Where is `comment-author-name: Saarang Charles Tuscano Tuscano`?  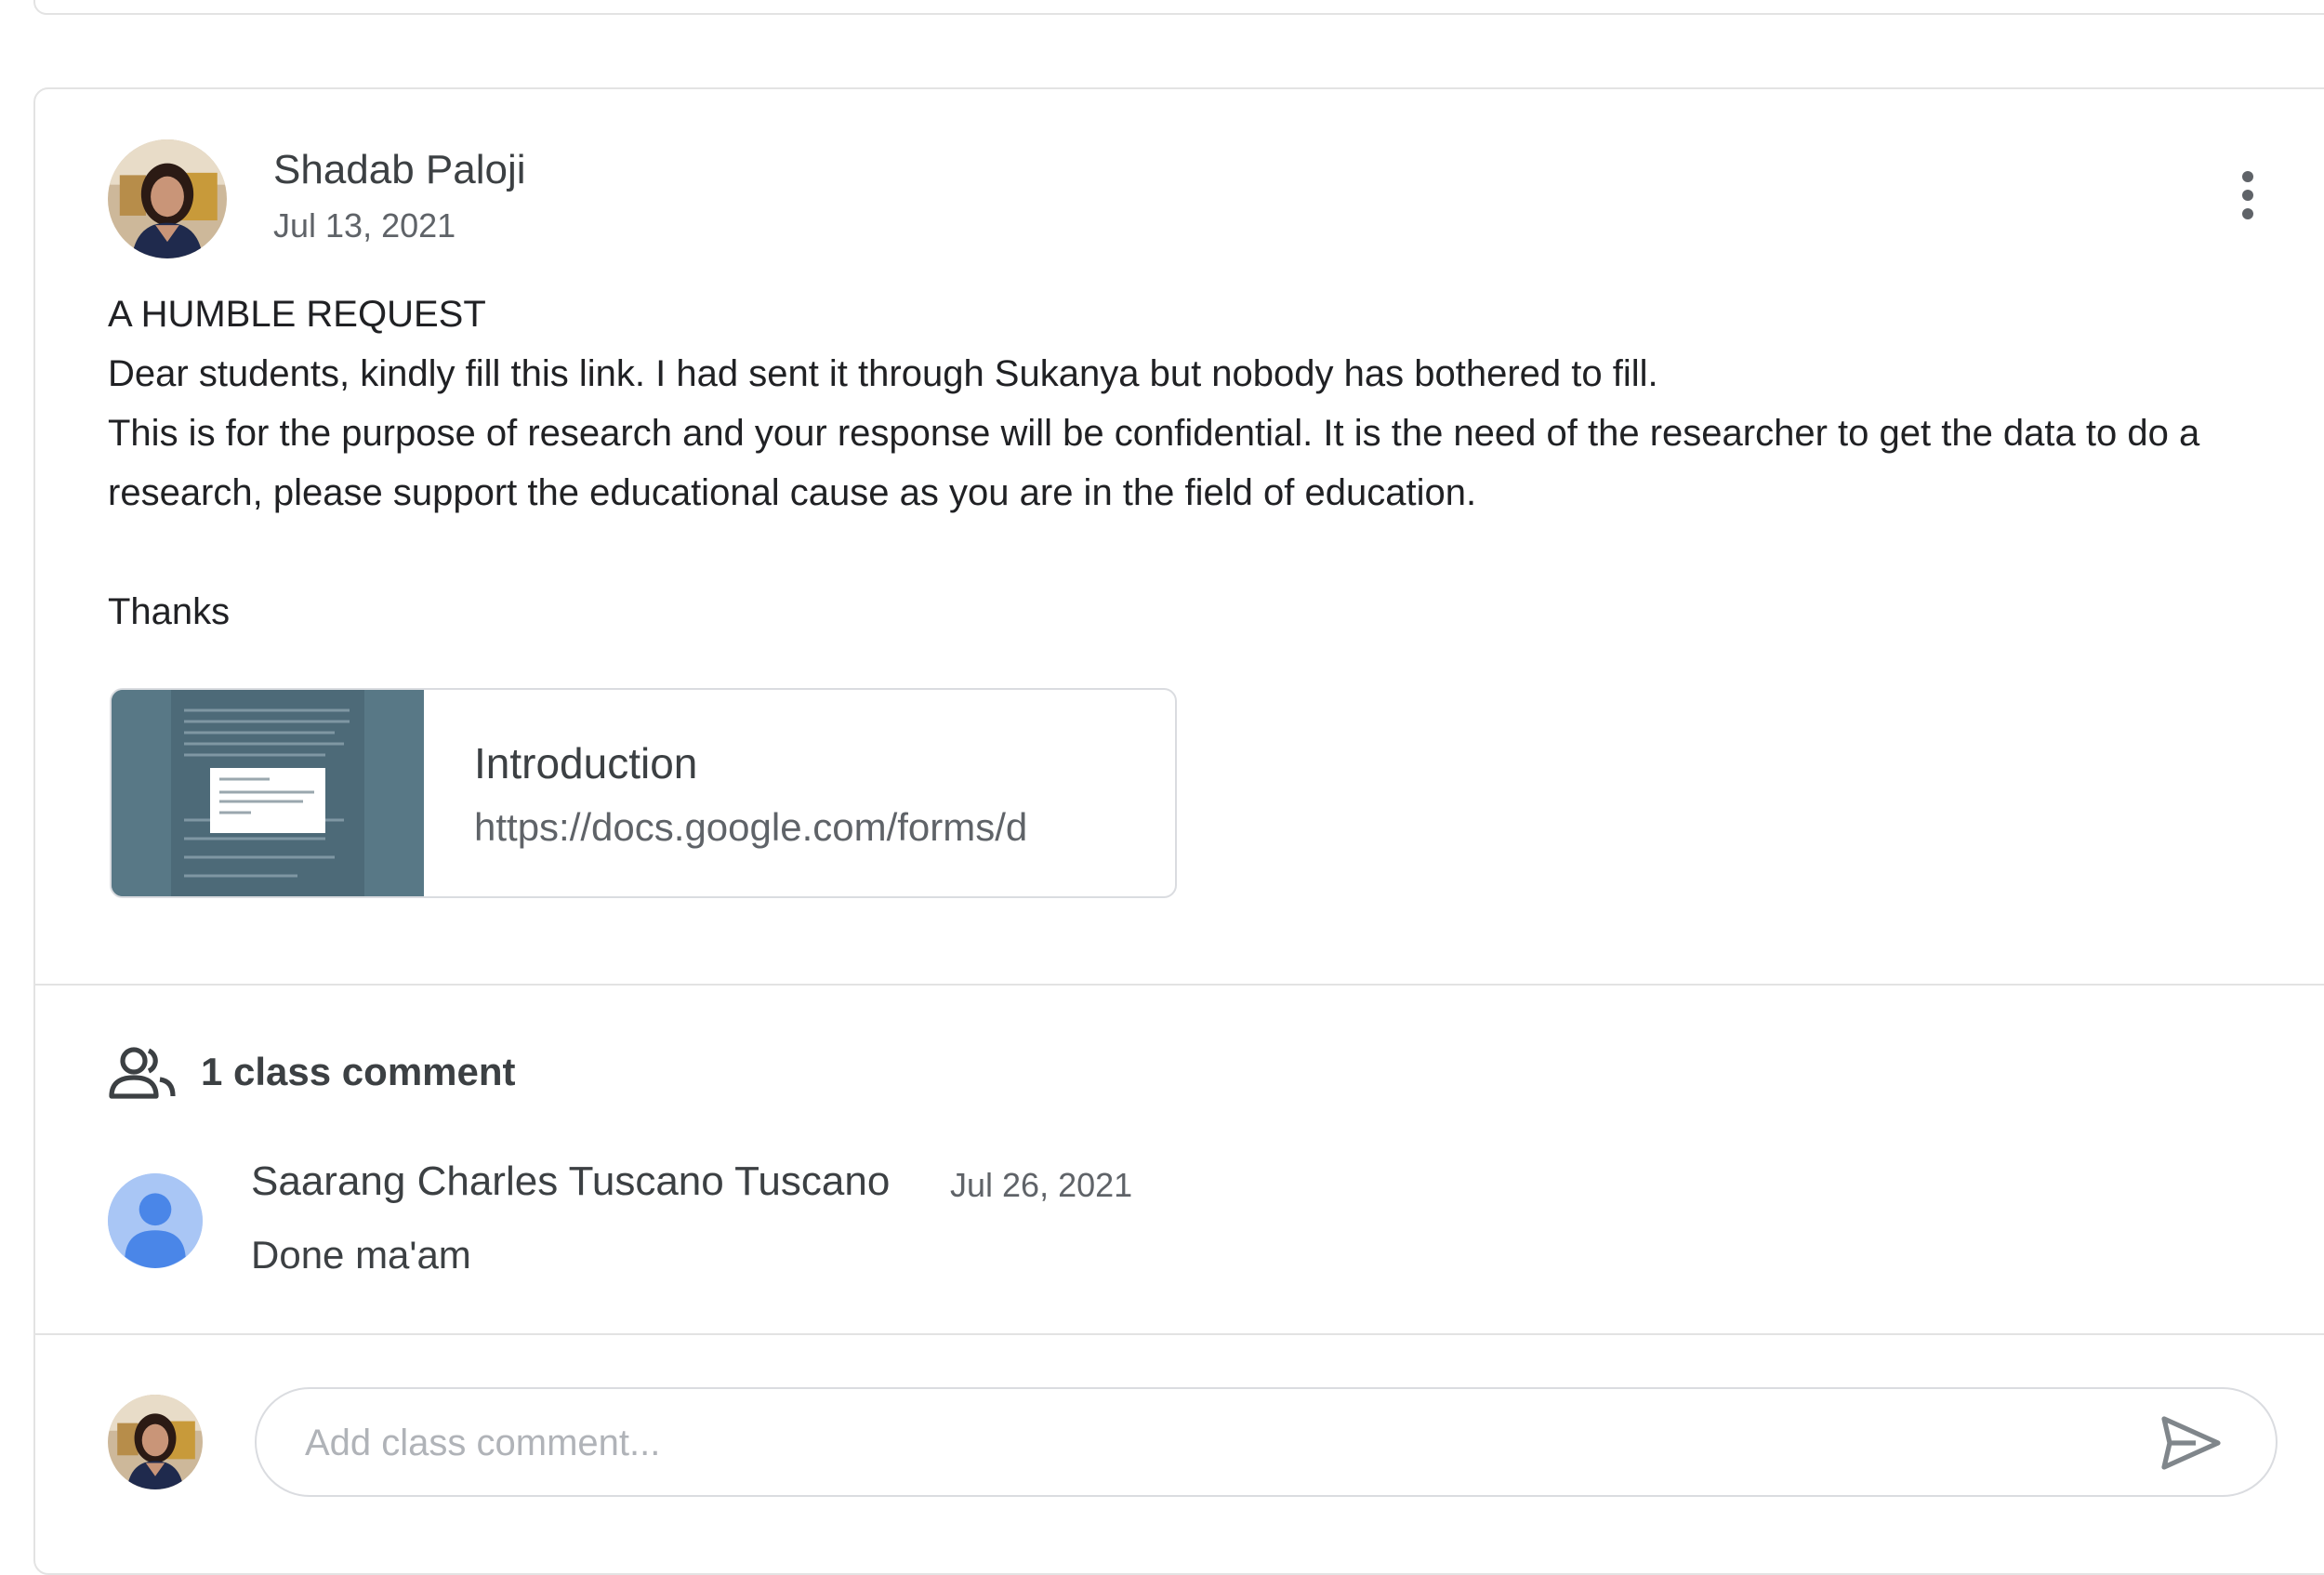 comment-author-name: Saarang Charles Tuscano Tuscano is located at coordinates (571, 1181).